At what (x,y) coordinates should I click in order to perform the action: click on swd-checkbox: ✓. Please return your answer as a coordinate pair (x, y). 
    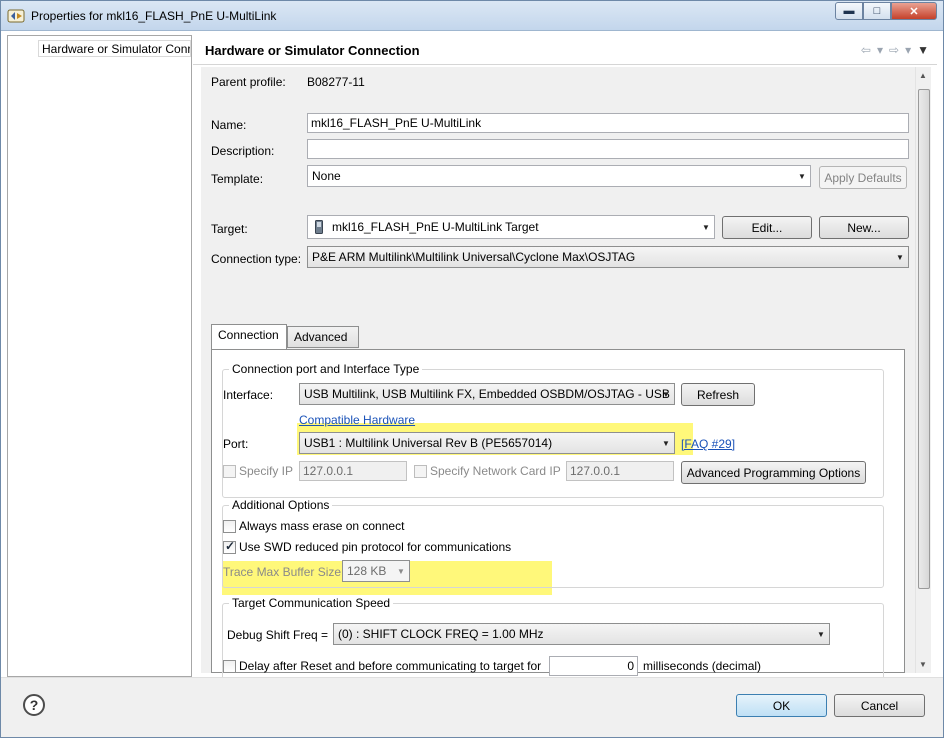
    Looking at the image, I should click on (229, 546).